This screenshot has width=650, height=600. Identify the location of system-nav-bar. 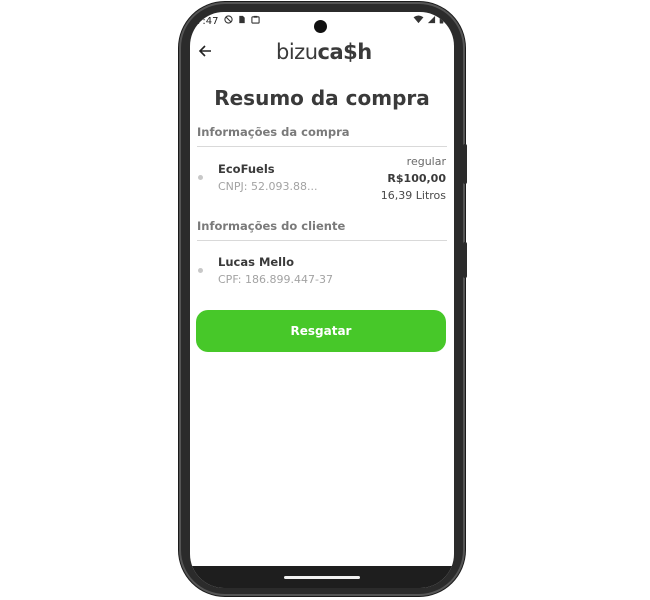
(322, 577).